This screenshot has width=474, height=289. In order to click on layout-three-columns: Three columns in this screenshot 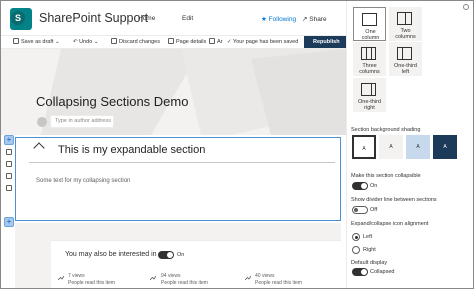, I will do `click(369, 59)`.